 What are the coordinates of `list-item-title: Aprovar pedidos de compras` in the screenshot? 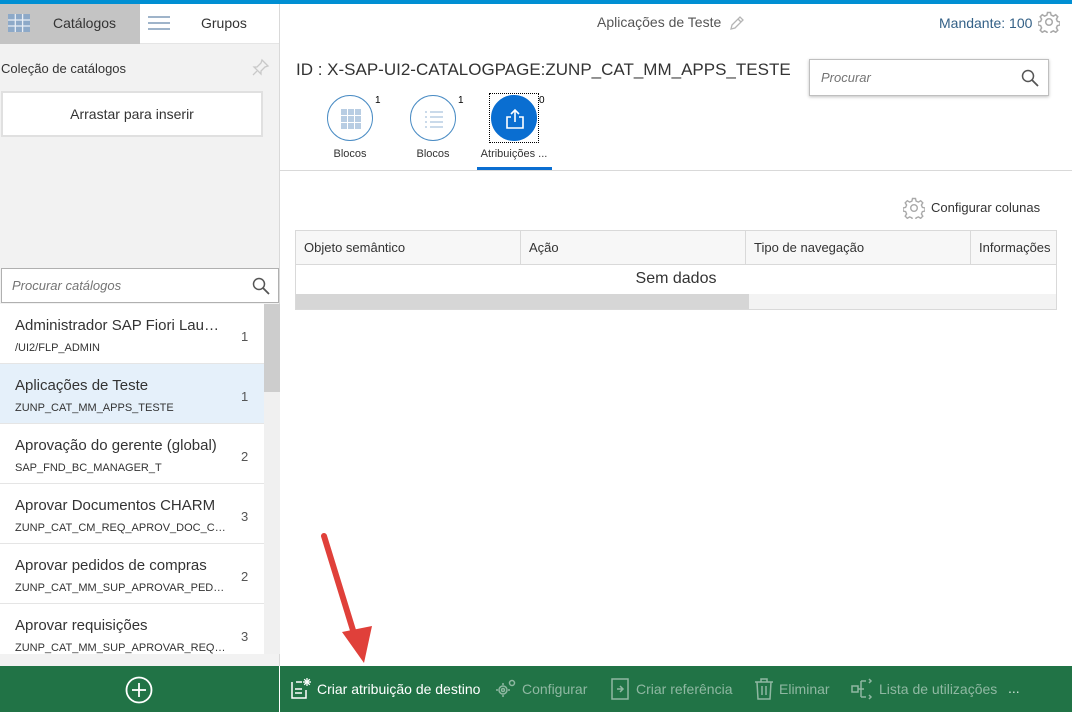 It's located at (111, 565).